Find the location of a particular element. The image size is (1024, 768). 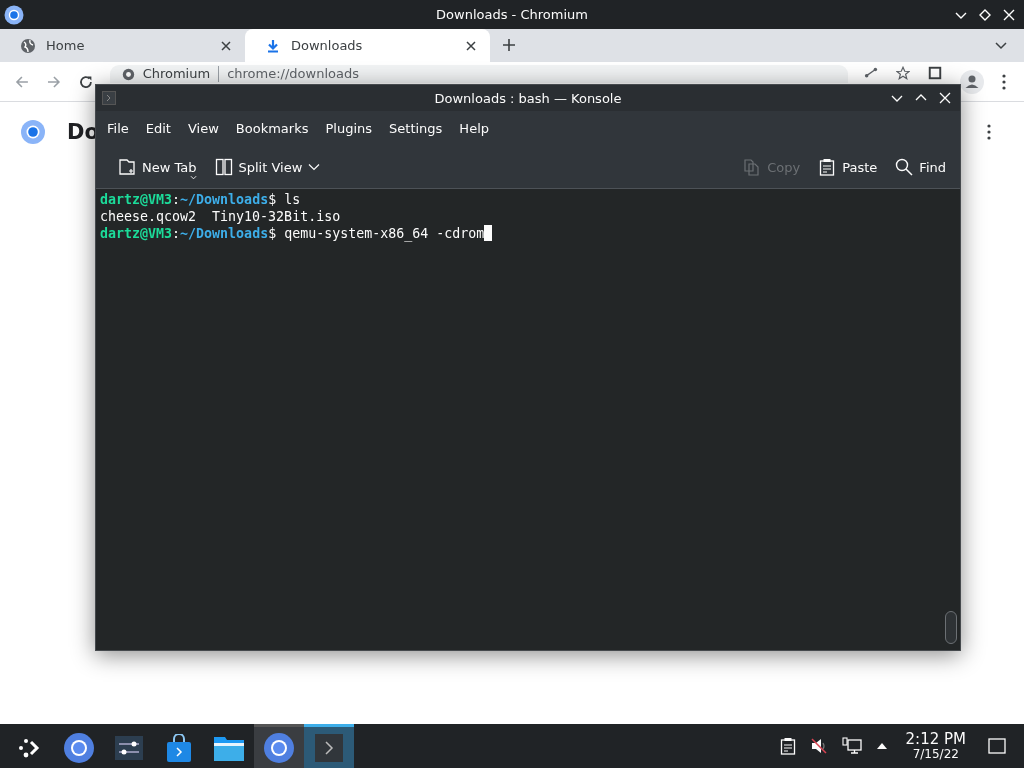

menu-item: View is located at coordinates (203, 128).